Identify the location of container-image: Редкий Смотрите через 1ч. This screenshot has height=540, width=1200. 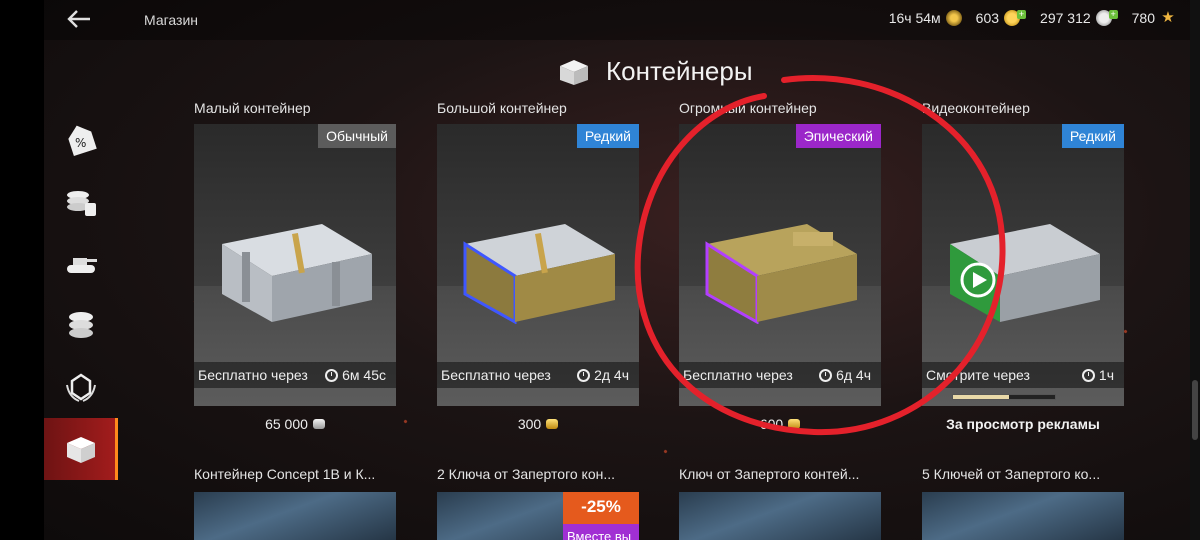
(1023, 265).